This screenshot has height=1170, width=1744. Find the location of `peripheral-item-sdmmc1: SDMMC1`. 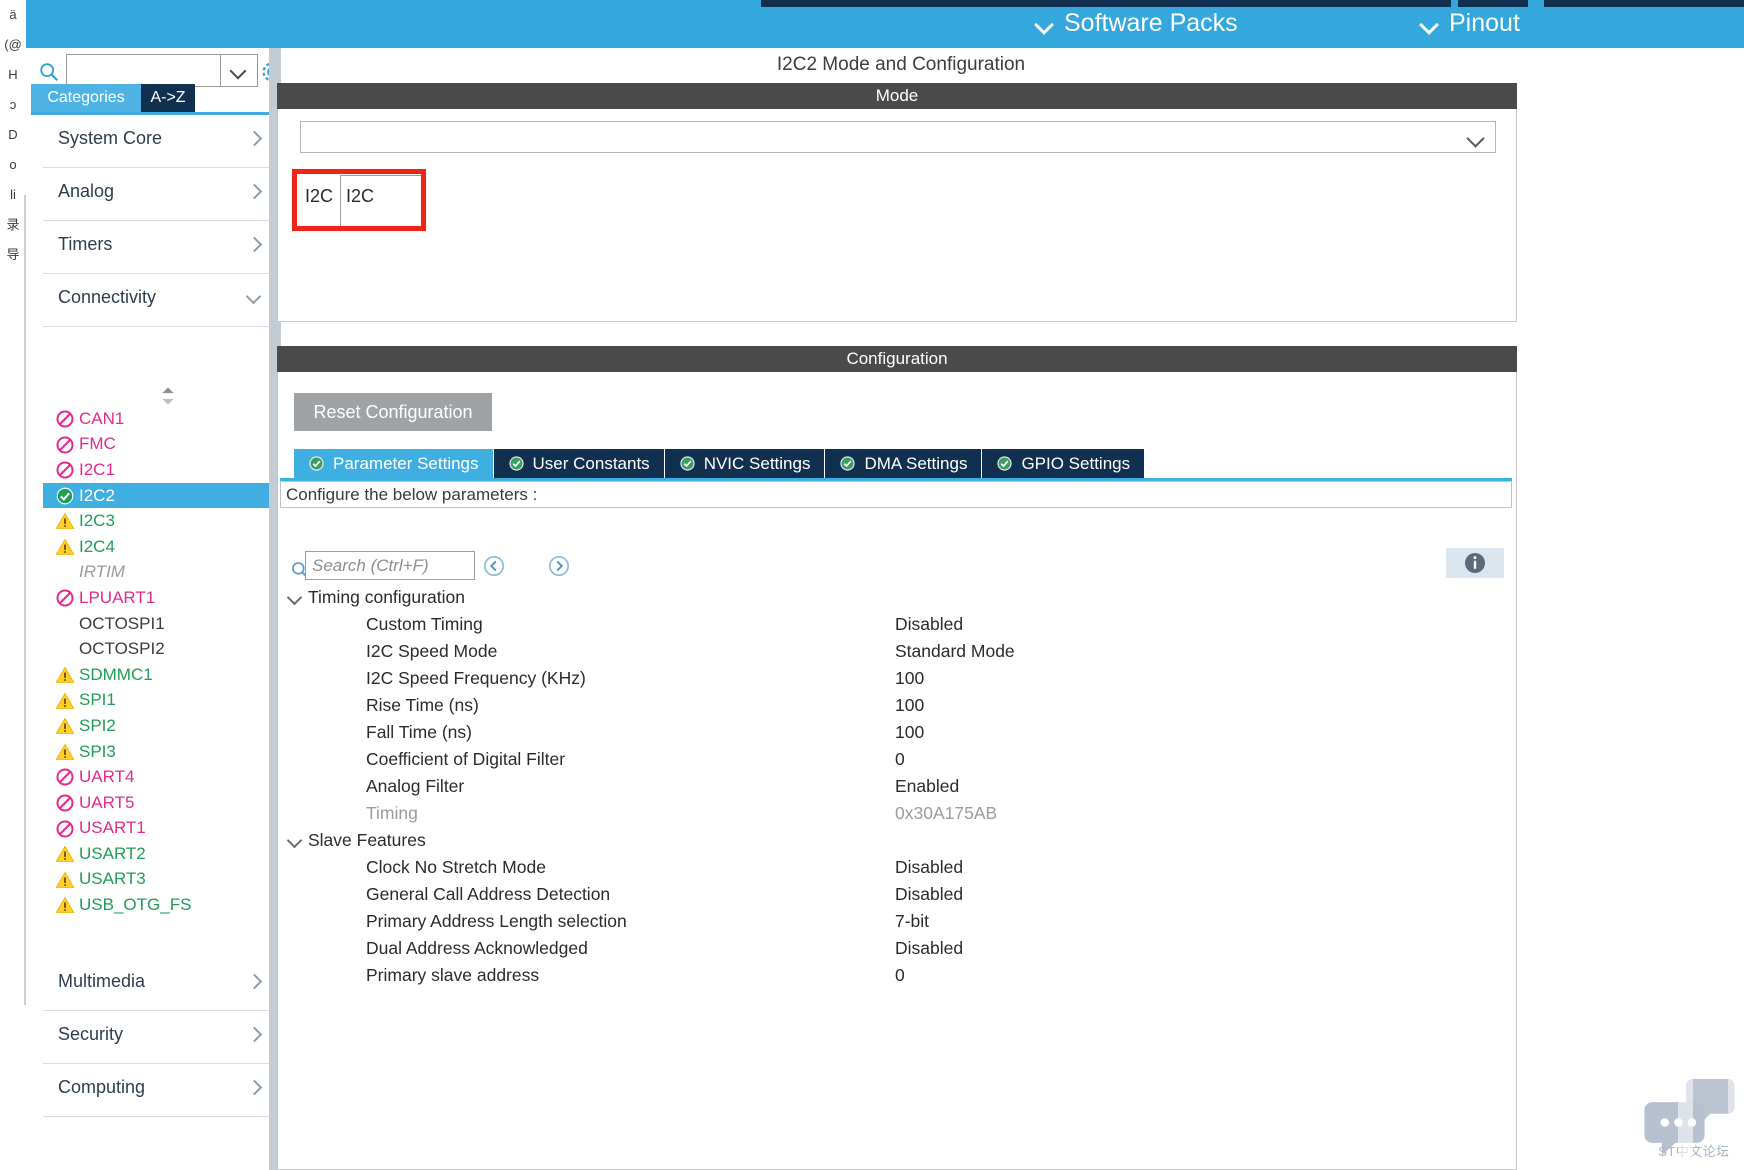

peripheral-item-sdmmc1: SDMMC1 is located at coordinates (163, 675).